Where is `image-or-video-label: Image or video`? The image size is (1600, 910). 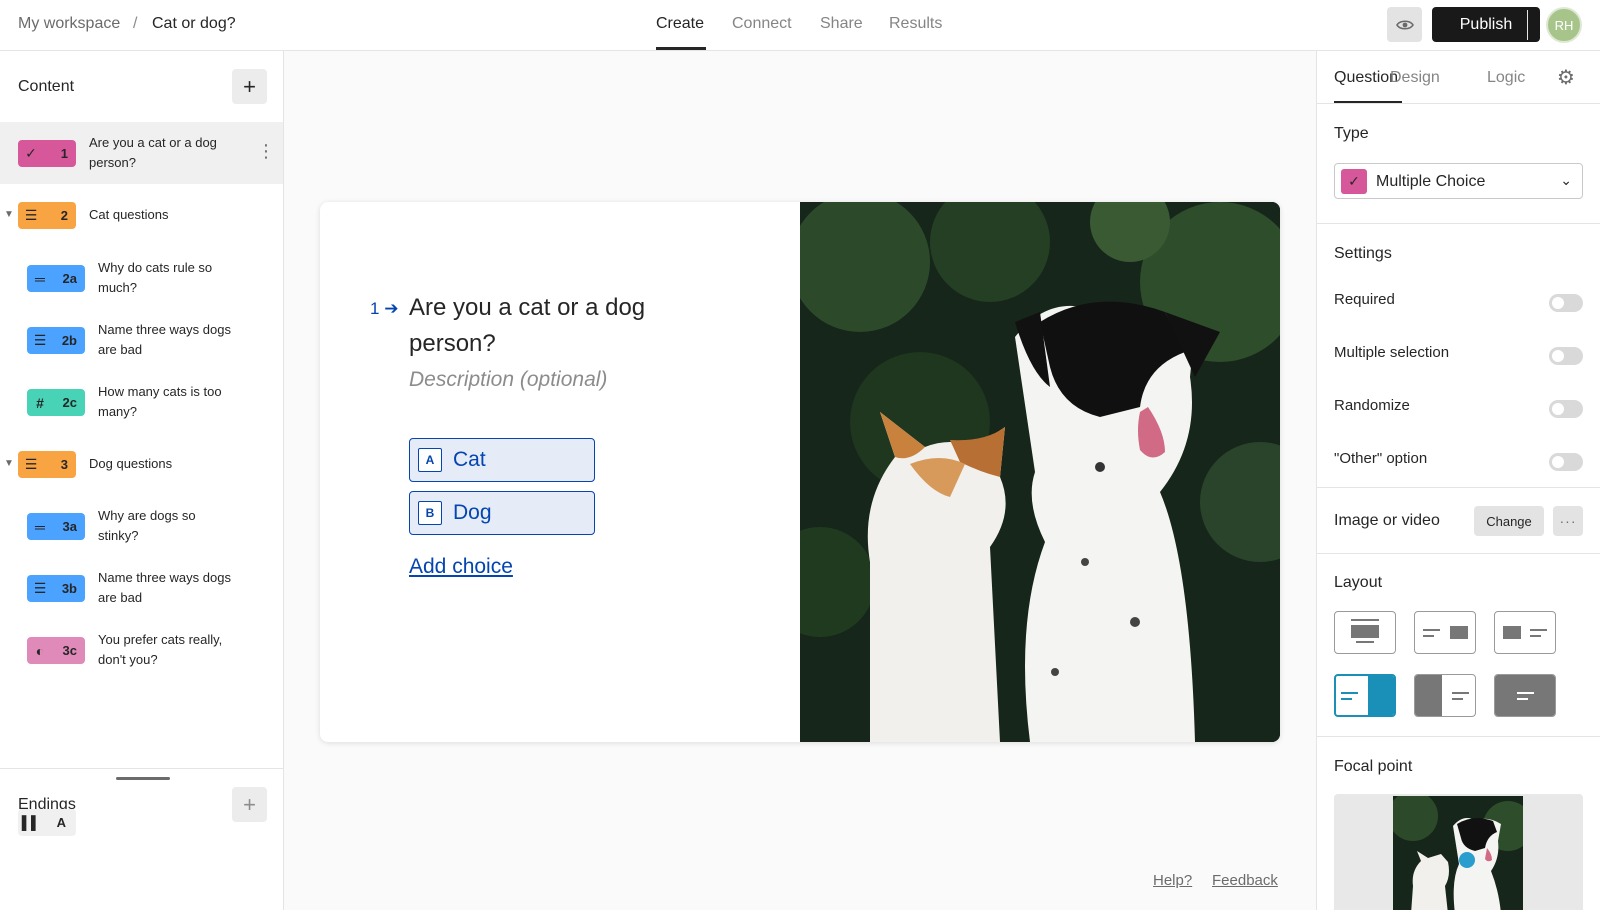
image-or-video-label: Image or video is located at coordinates (1387, 520).